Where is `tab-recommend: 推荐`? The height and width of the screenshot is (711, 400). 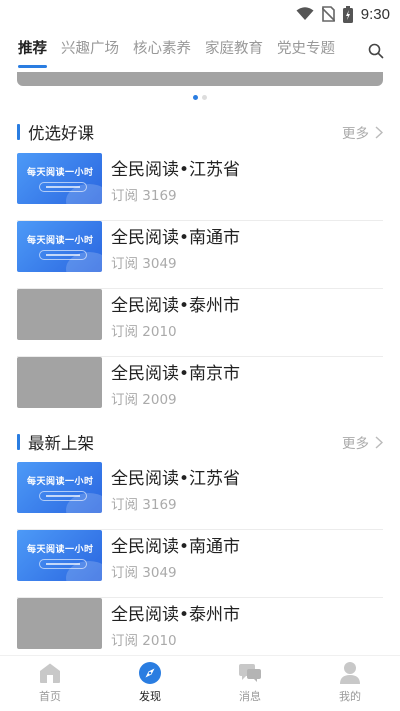 tab-recommend: 推荐 is located at coordinates (32, 51).